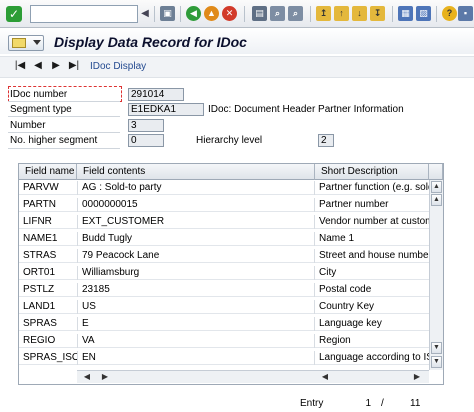  Describe the element at coordinates (39, 340) in the screenshot. I see `field-name-cell: REGIO` at that location.